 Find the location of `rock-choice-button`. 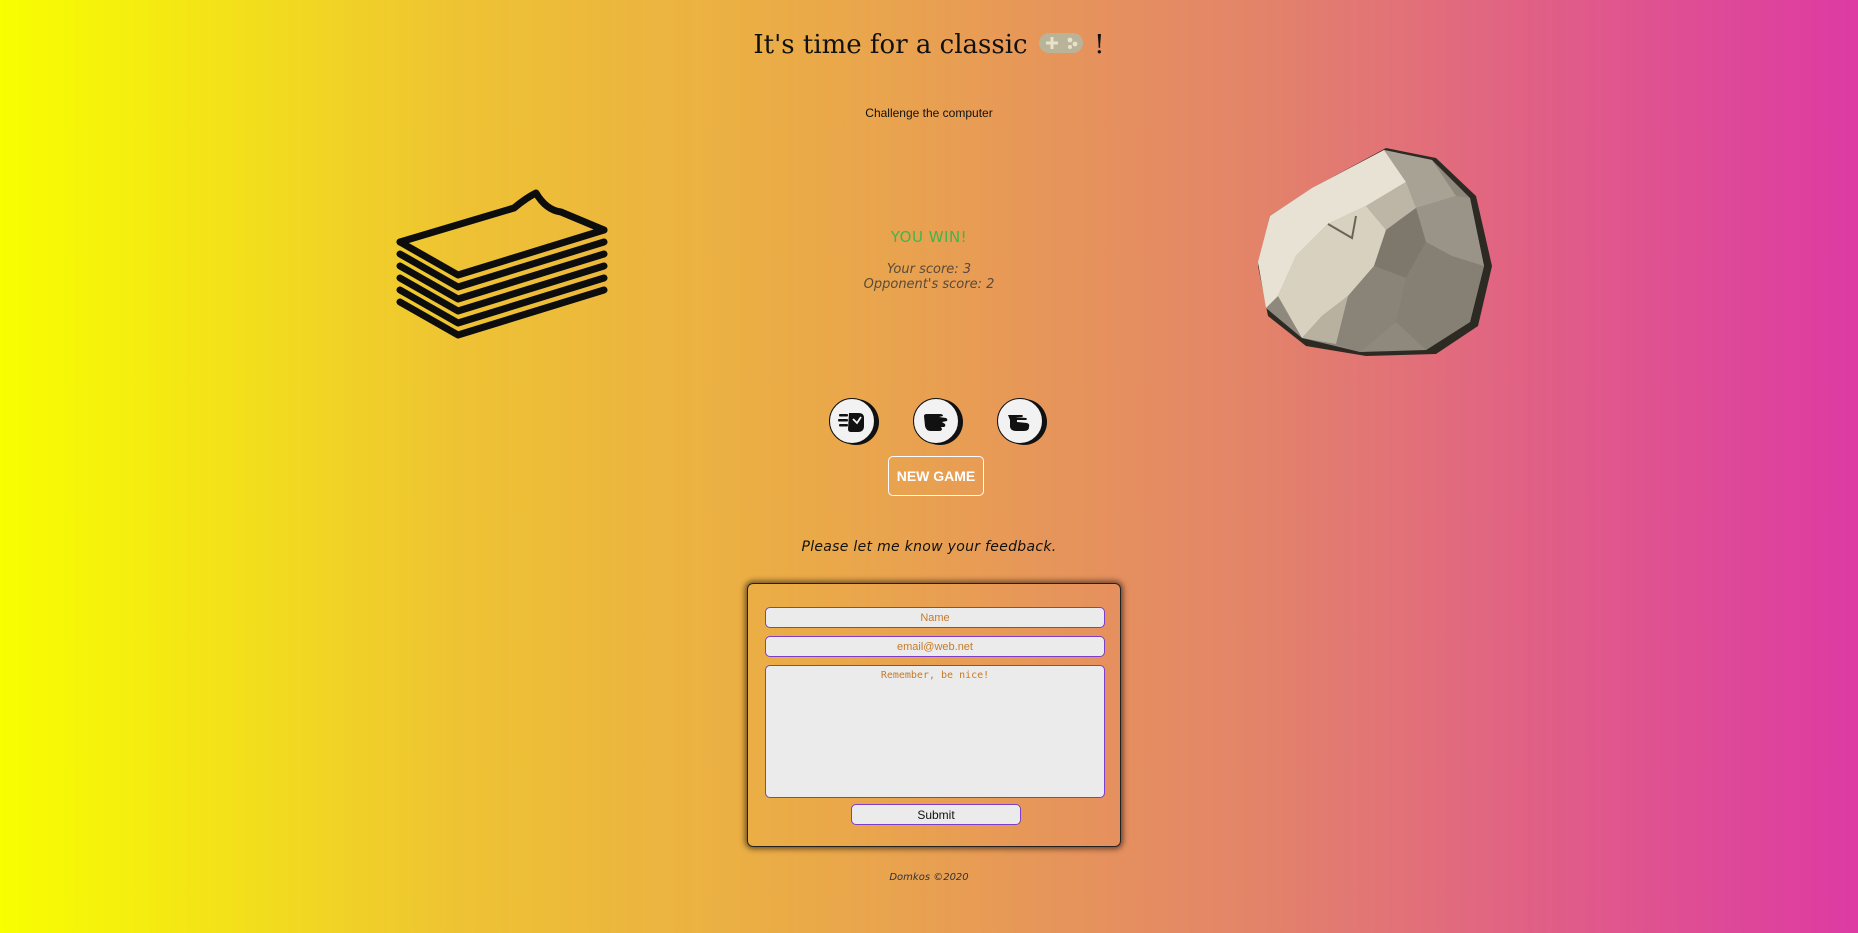

rock-choice-button is located at coordinates (852, 421).